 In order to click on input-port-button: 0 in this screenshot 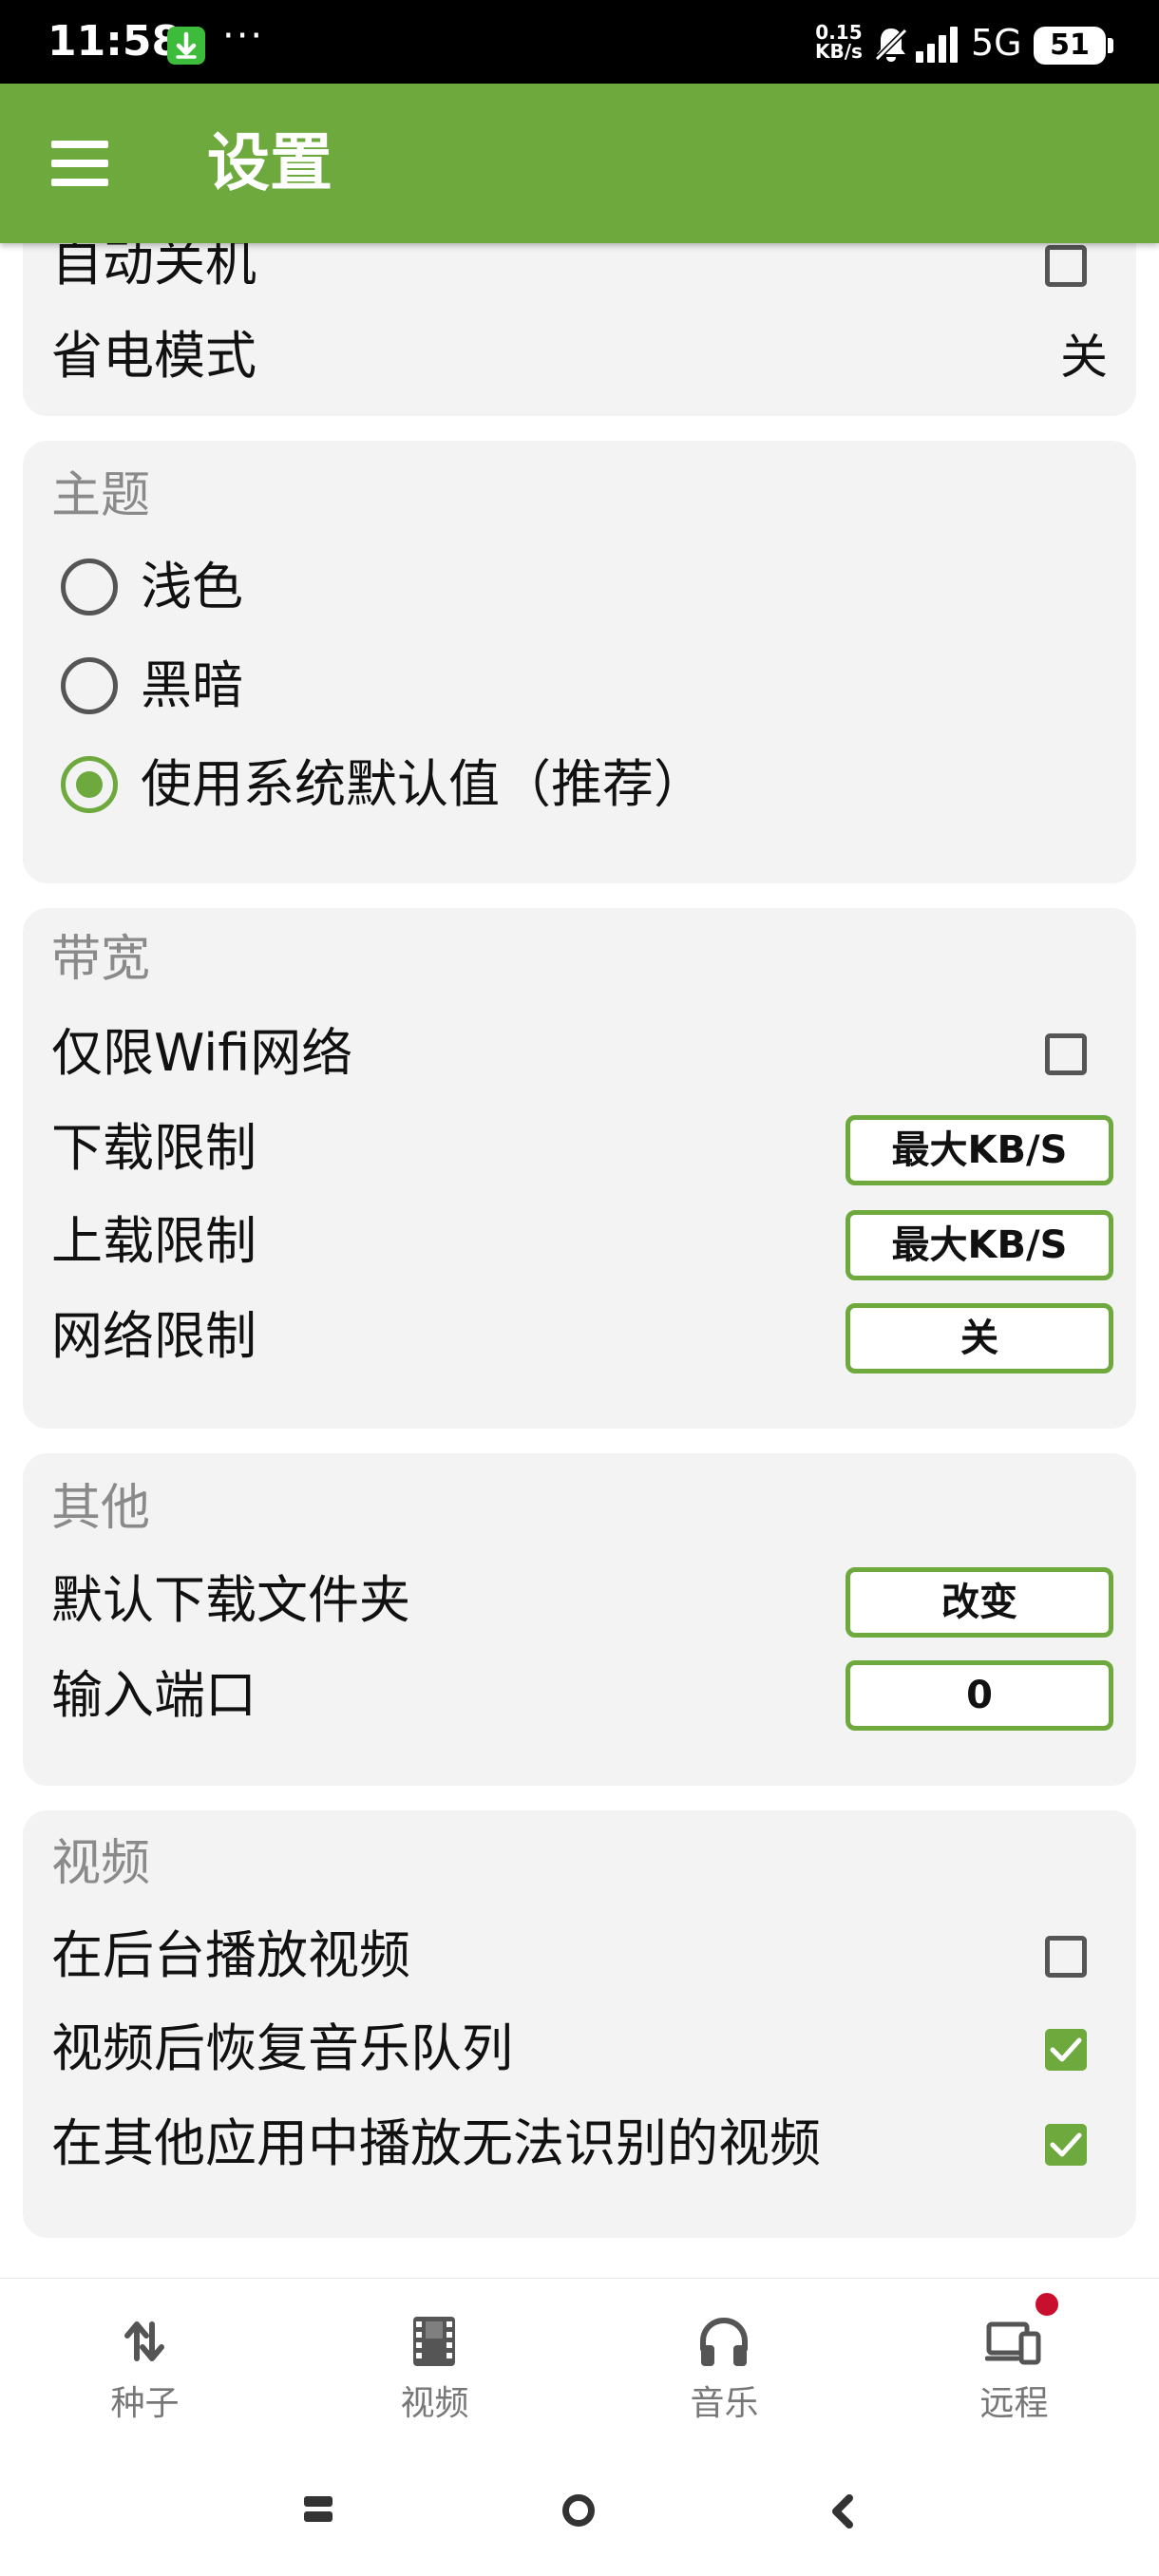, I will do `click(979, 1695)`.